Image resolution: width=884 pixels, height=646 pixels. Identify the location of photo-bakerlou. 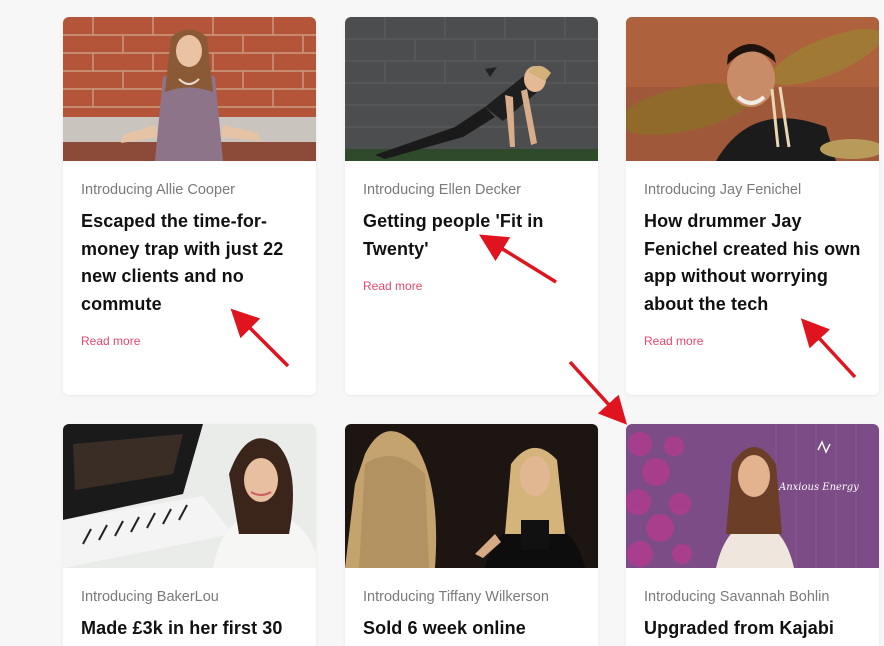
(189, 496).